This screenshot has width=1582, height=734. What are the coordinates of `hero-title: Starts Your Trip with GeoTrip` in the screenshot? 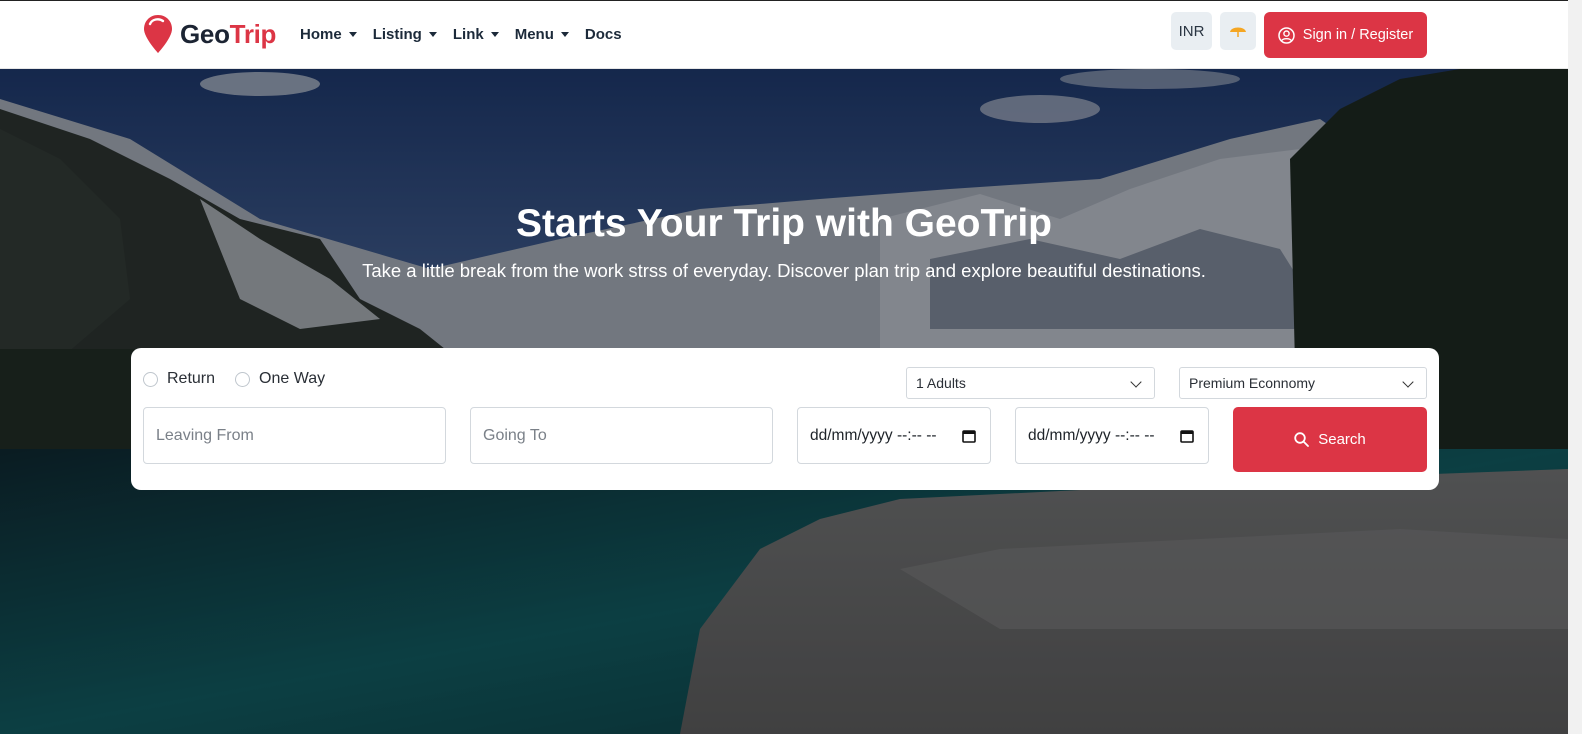 It's located at (784, 223).